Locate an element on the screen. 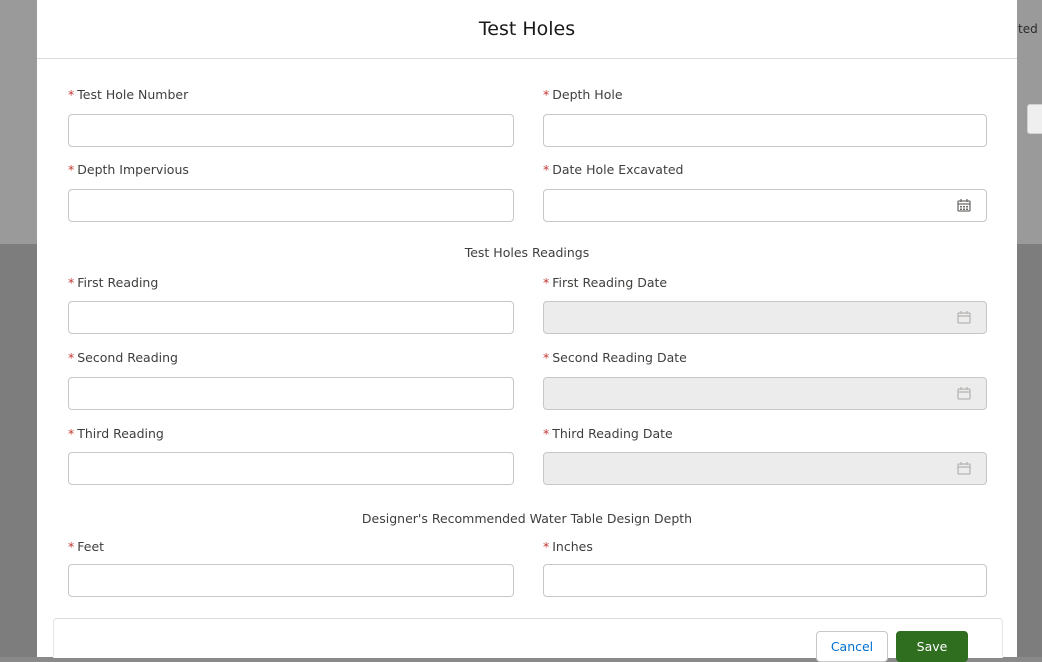  third-reading-label: * Third Reading is located at coordinates (116, 433).